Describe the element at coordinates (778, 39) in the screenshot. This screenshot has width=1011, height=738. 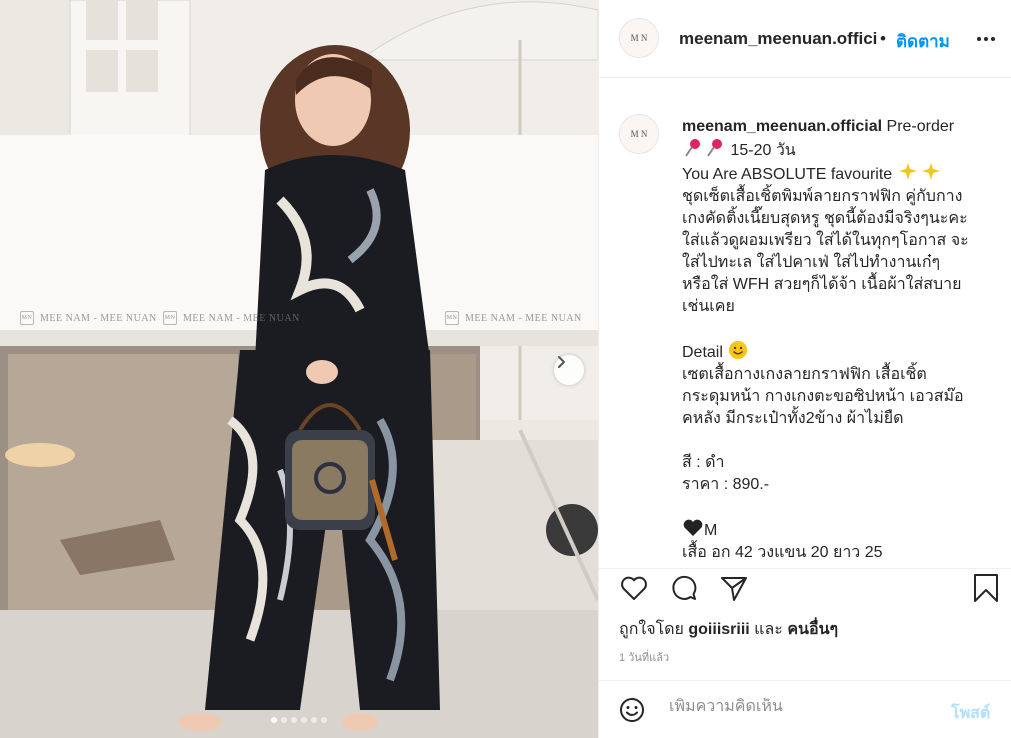
I see `header-username-link: meenam_meenuan.officia` at that location.